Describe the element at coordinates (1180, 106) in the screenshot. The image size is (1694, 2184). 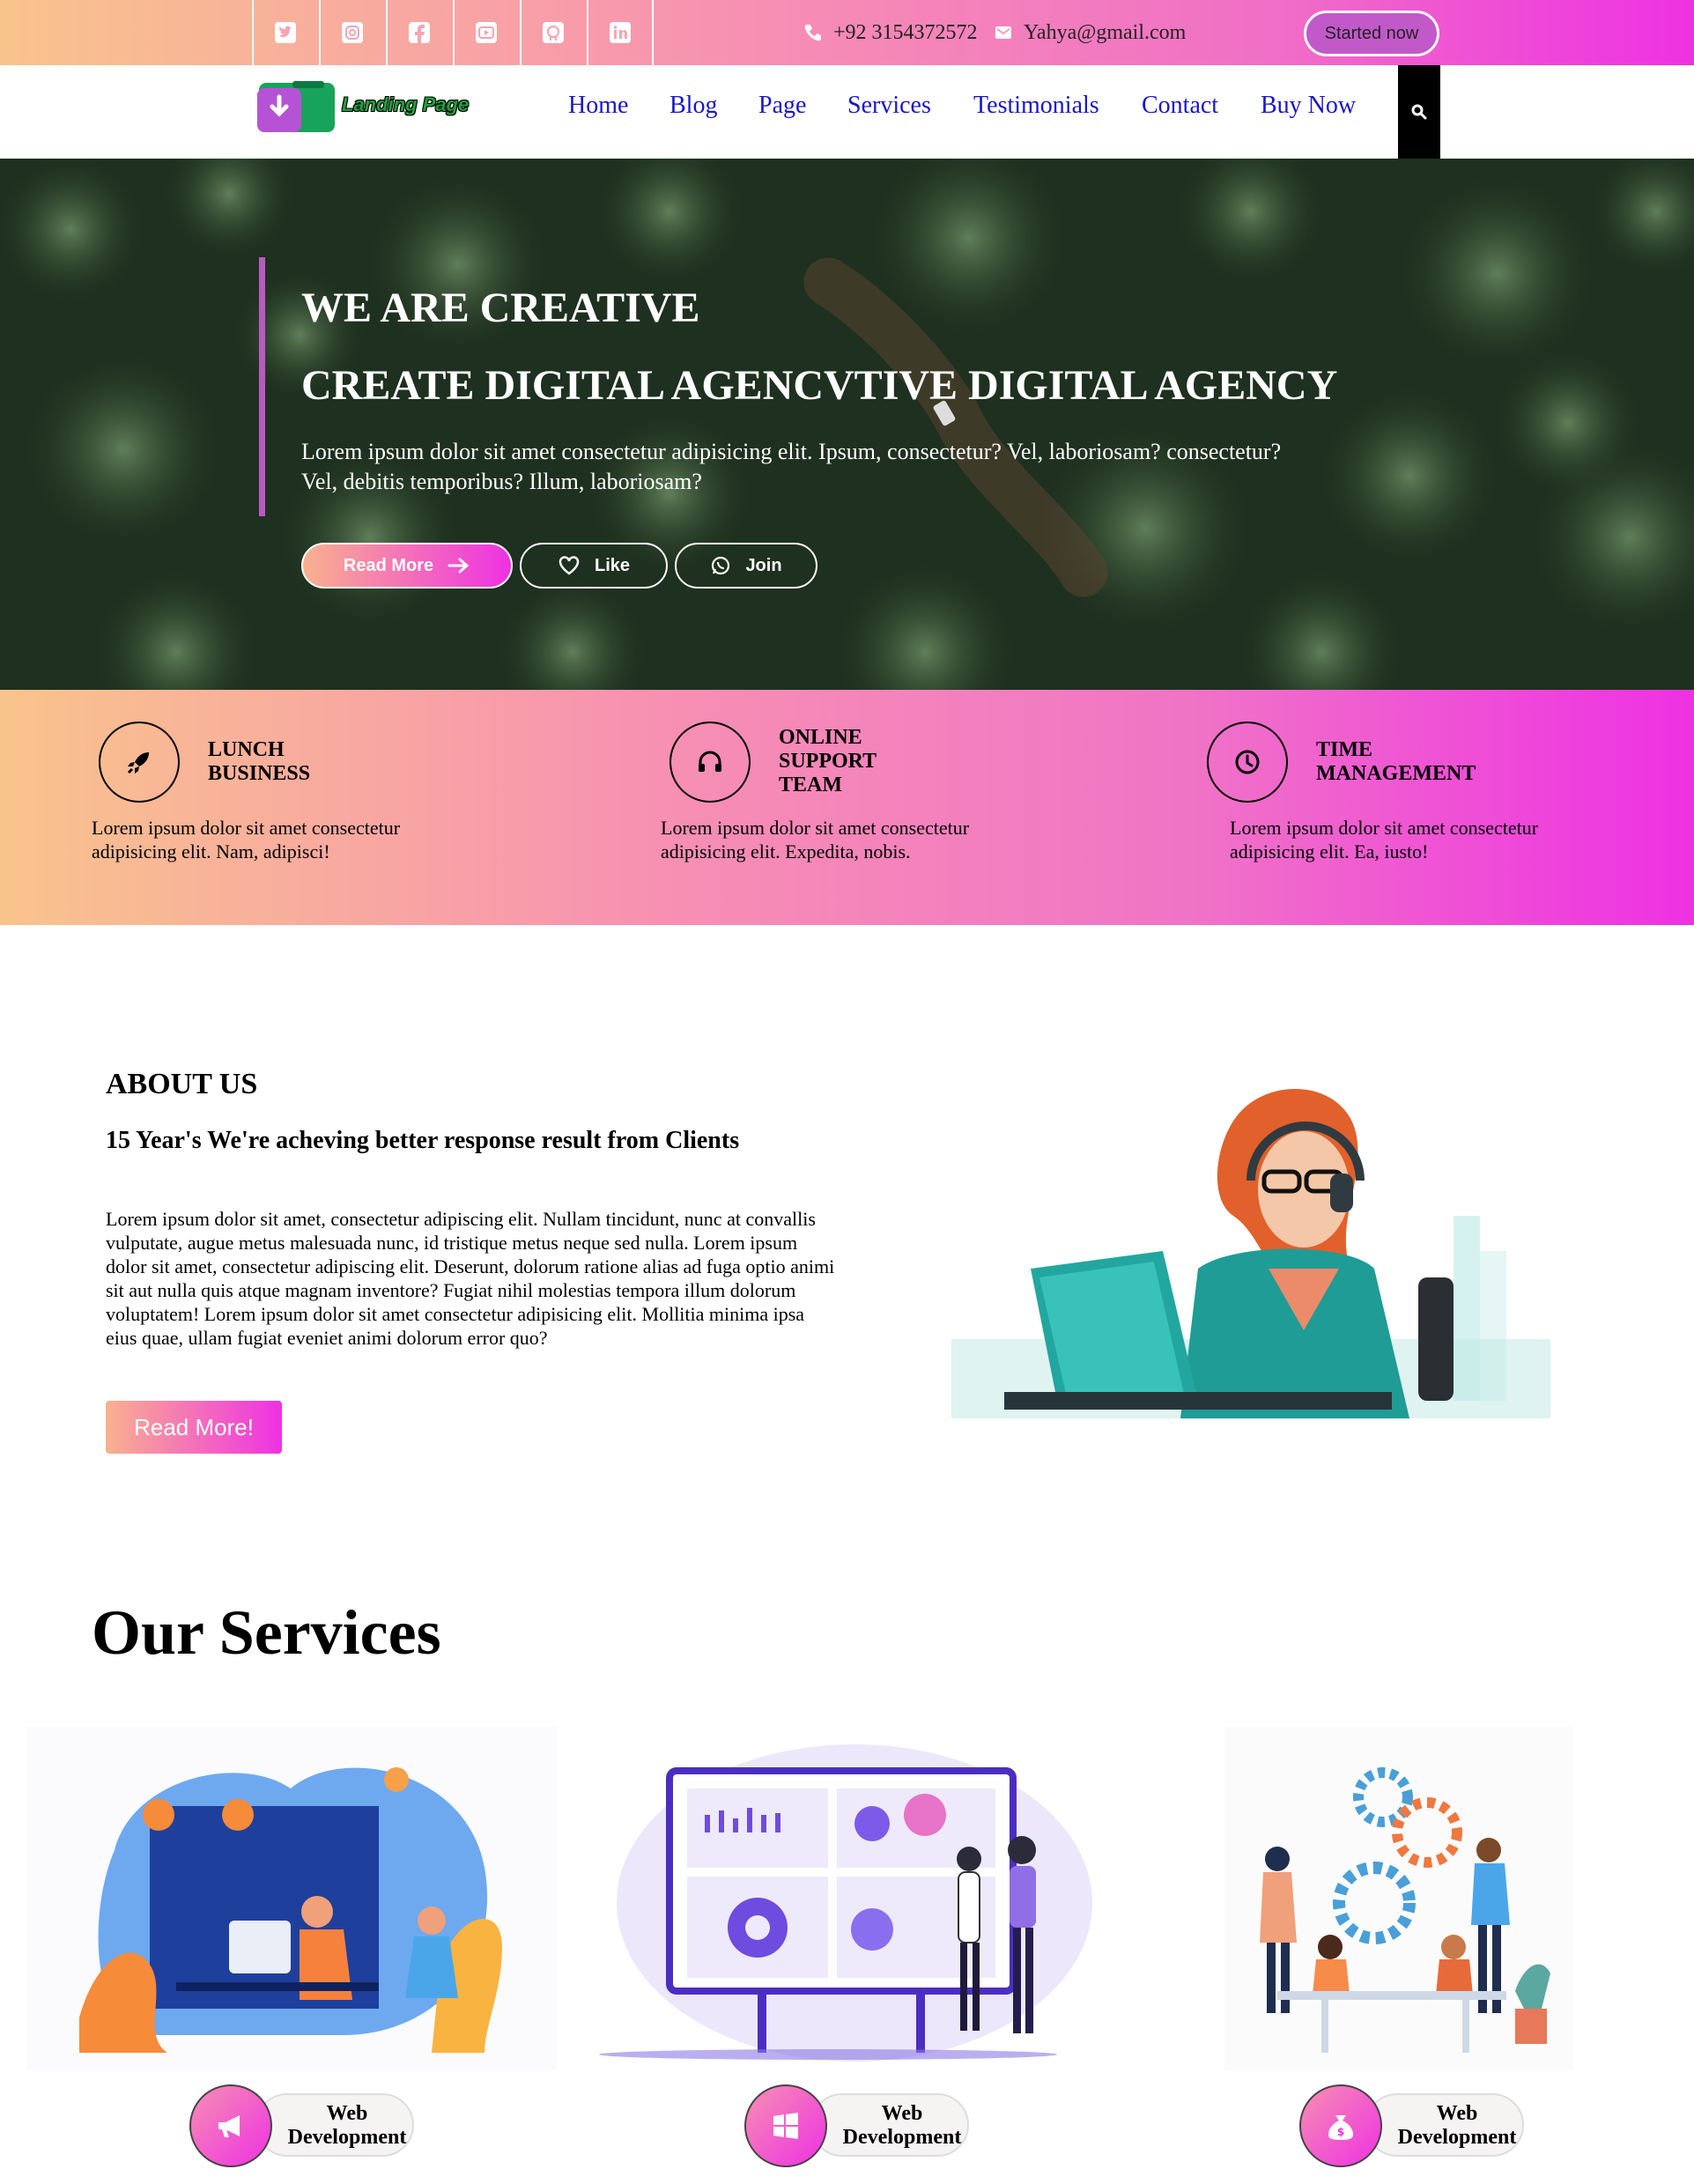
I see `nav-contact: Contact` at that location.